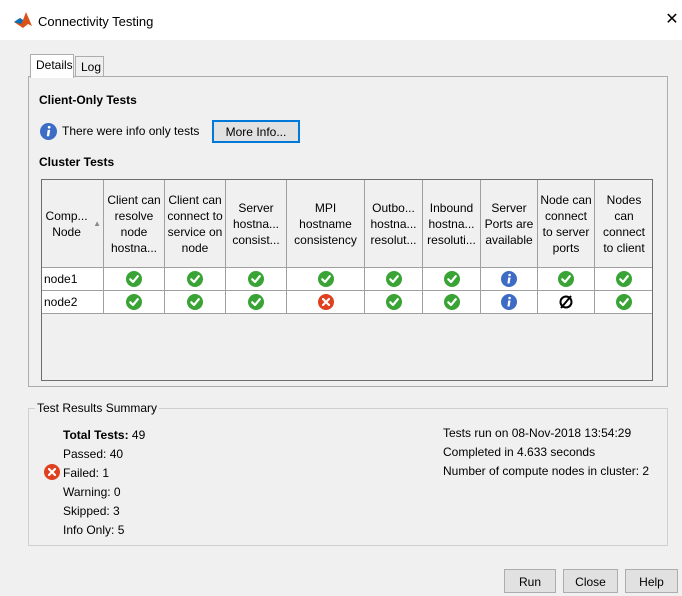  I want to click on close-window-icon: ✕, so click(672, 20).